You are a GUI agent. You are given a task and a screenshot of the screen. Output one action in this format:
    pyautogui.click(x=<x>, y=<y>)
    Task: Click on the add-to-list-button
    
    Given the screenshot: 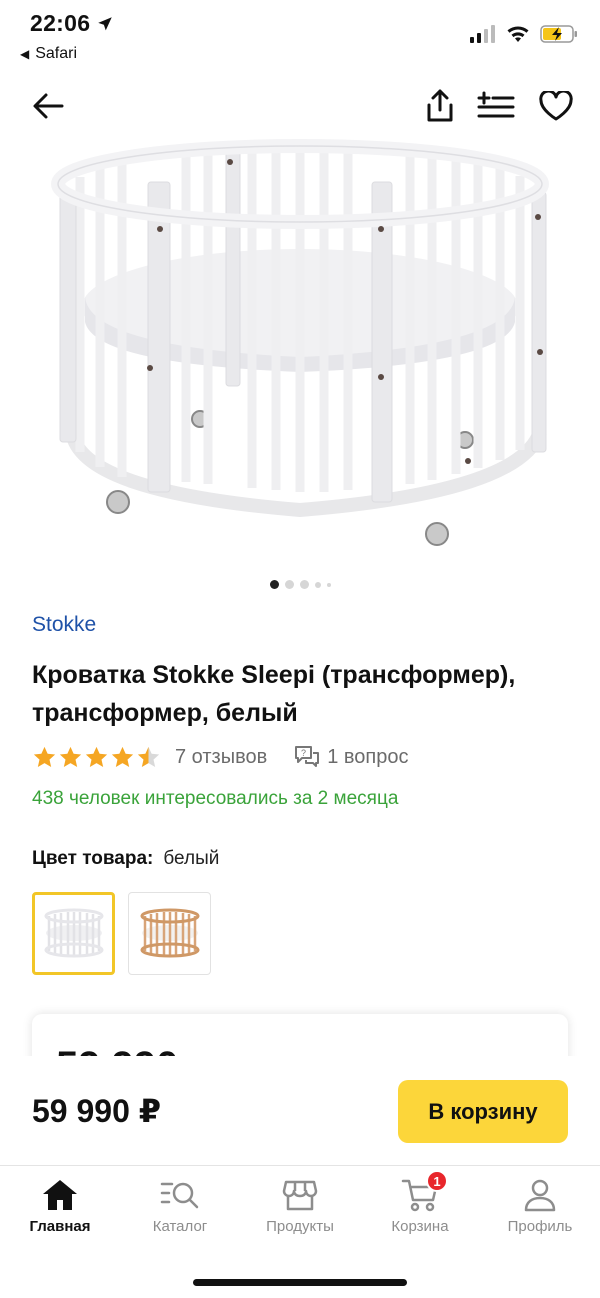 What is the action you would take?
    pyautogui.click(x=496, y=106)
    